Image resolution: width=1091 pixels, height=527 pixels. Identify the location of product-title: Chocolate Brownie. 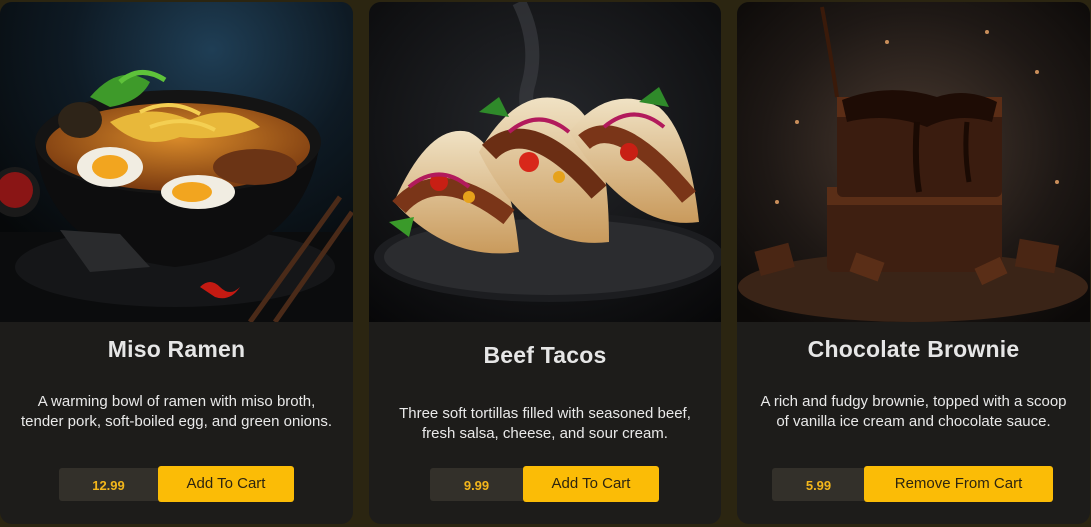
(913, 349).